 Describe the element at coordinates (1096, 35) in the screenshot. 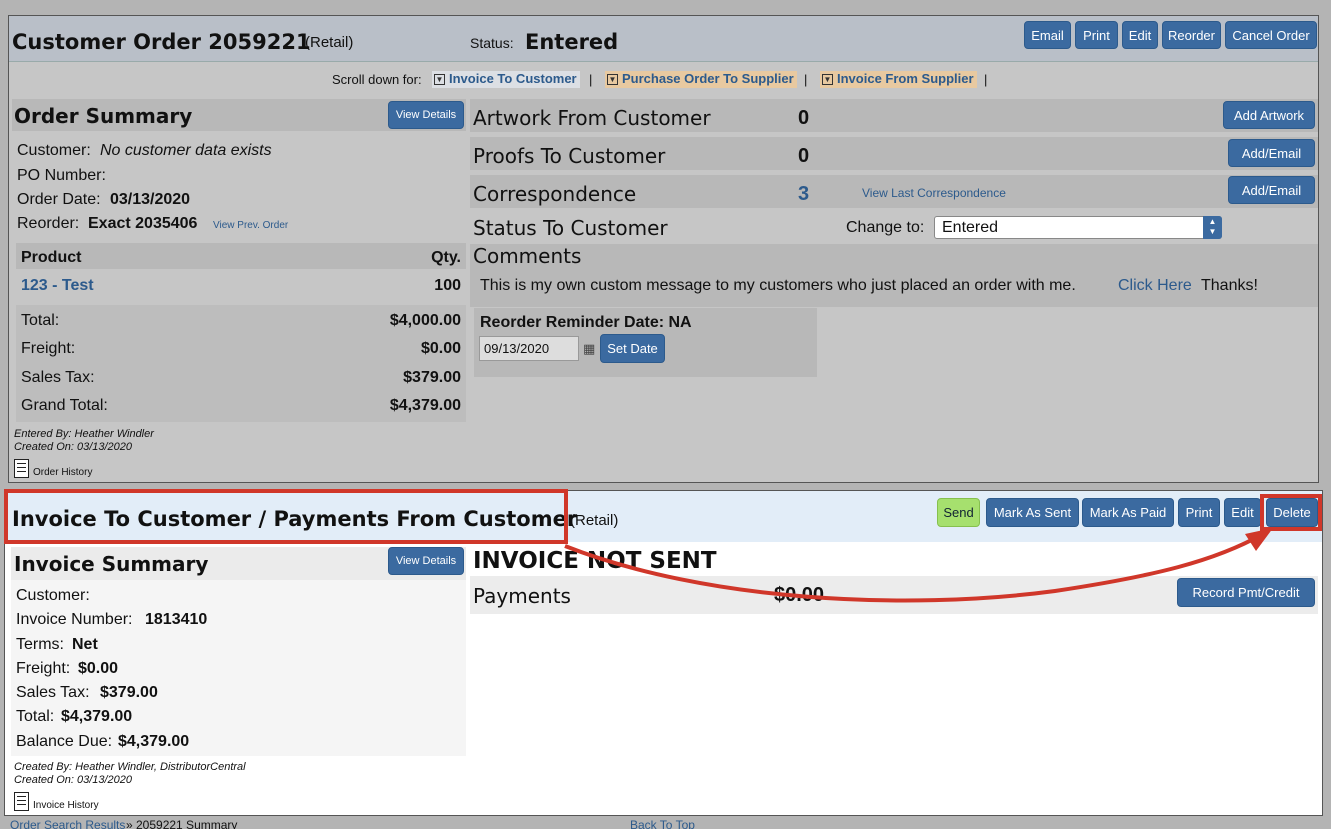

I see `print-button: Print` at that location.